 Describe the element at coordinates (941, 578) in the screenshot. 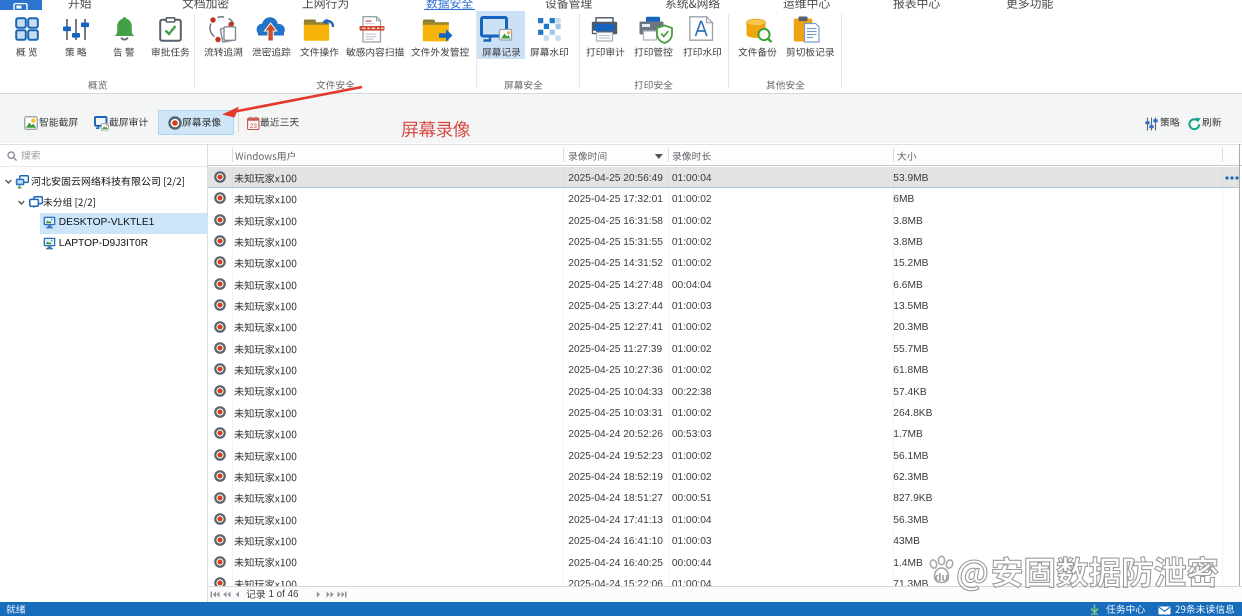

I see `svg-text: du` at that location.